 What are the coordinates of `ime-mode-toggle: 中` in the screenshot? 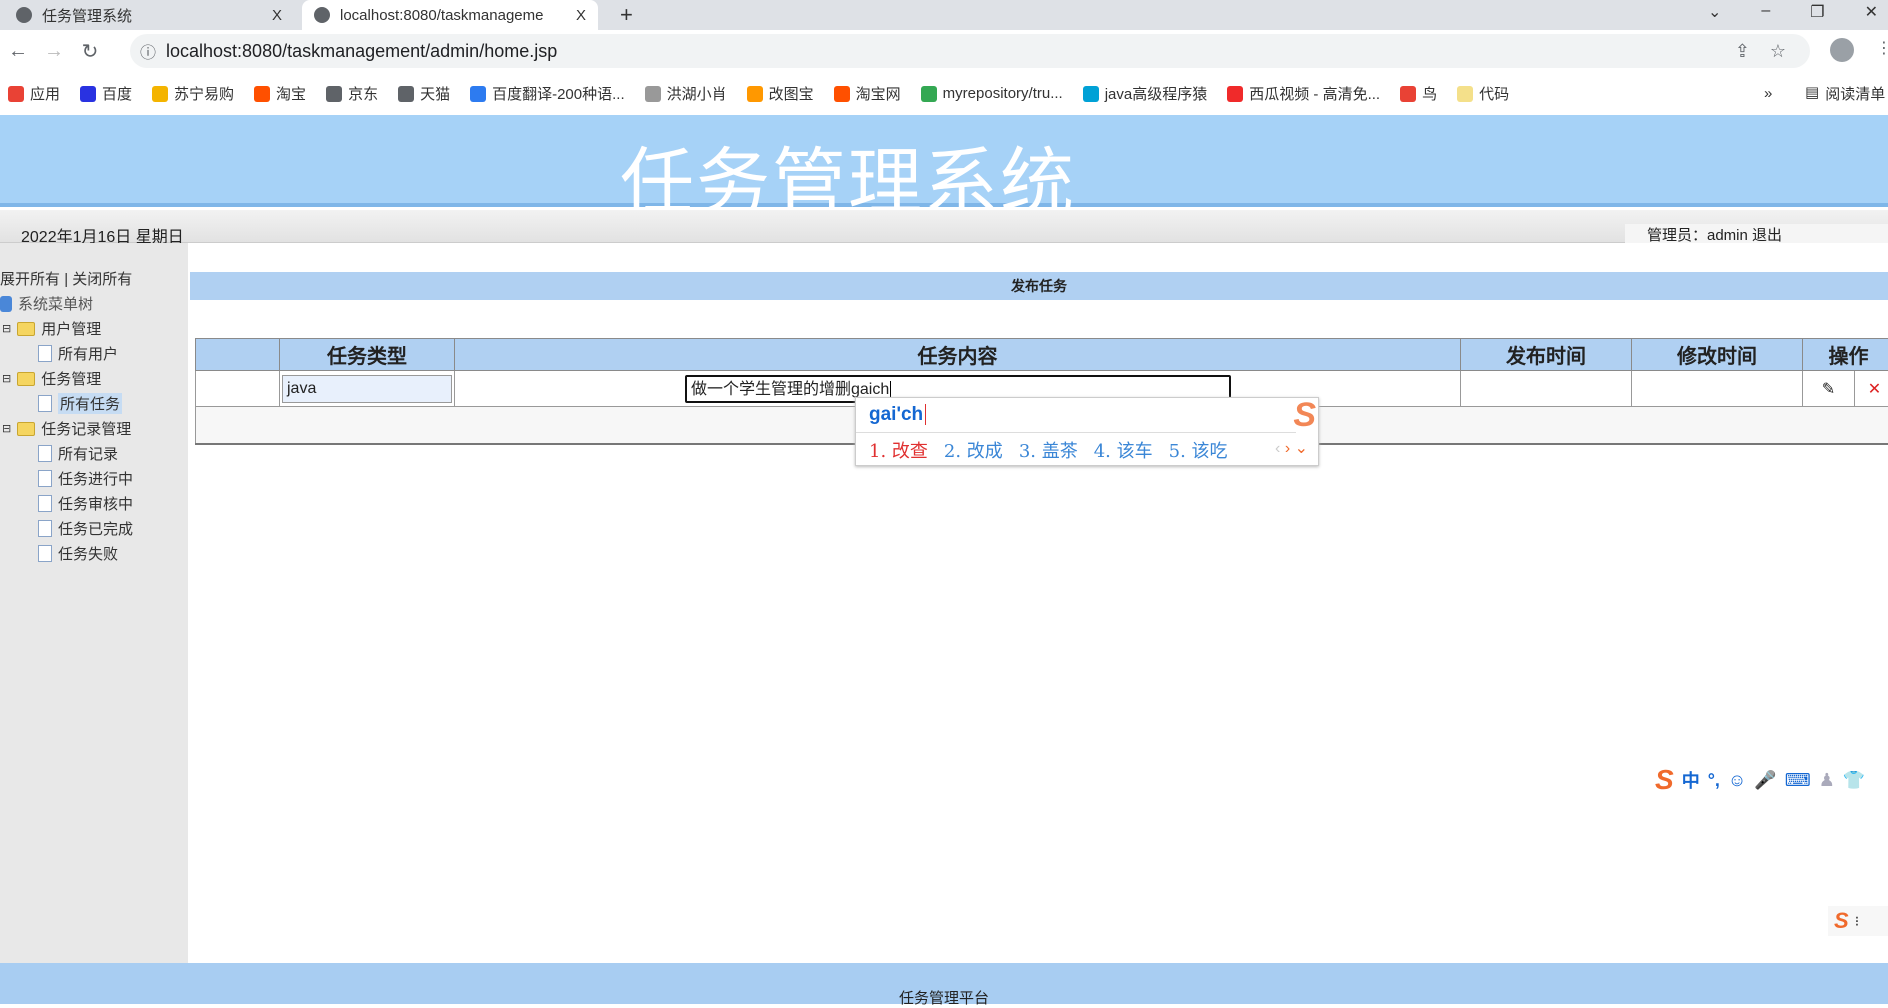 It's located at (1691, 780).